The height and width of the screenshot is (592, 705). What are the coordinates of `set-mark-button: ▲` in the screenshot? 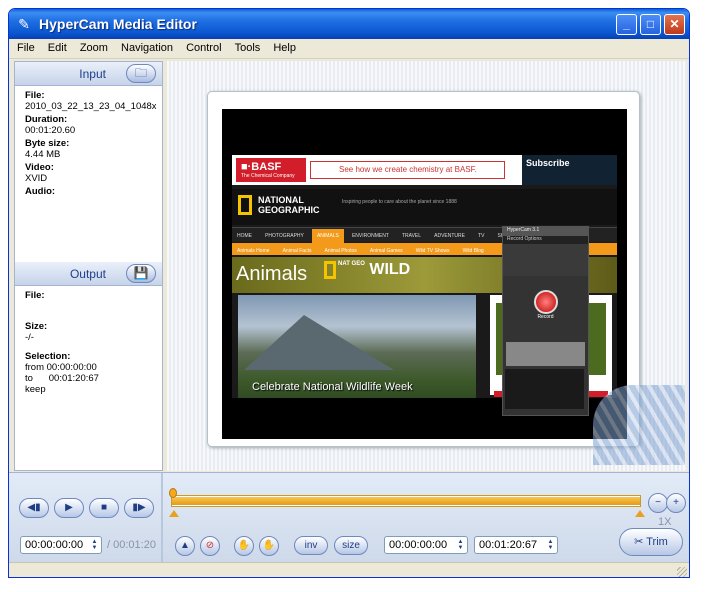 It's located at (185, 546).